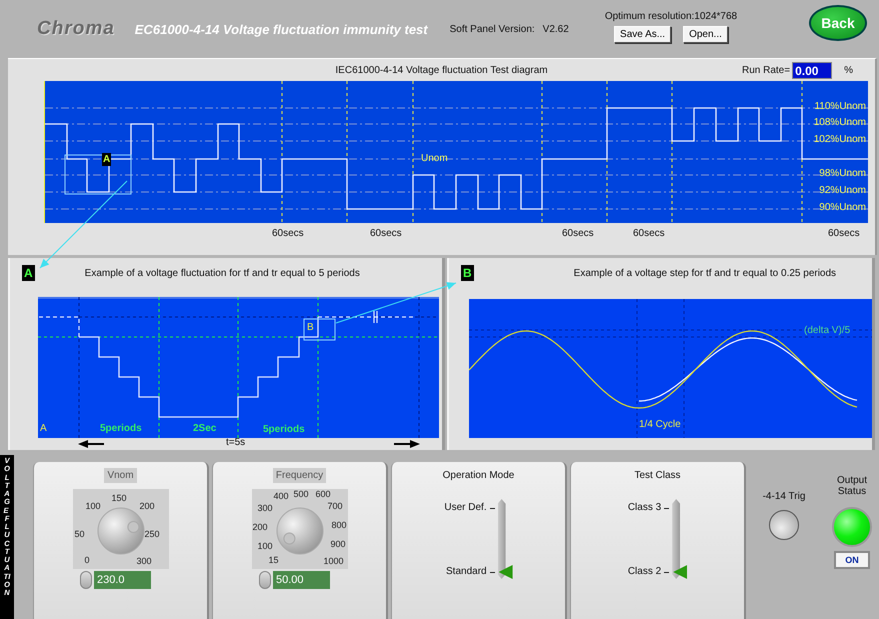 The width and height of the screenshot is (879, 619). What do you see at coordinates (236, 442) in the screenshot?
I see `span-label: t=5s` at bounding box center [236, 442].